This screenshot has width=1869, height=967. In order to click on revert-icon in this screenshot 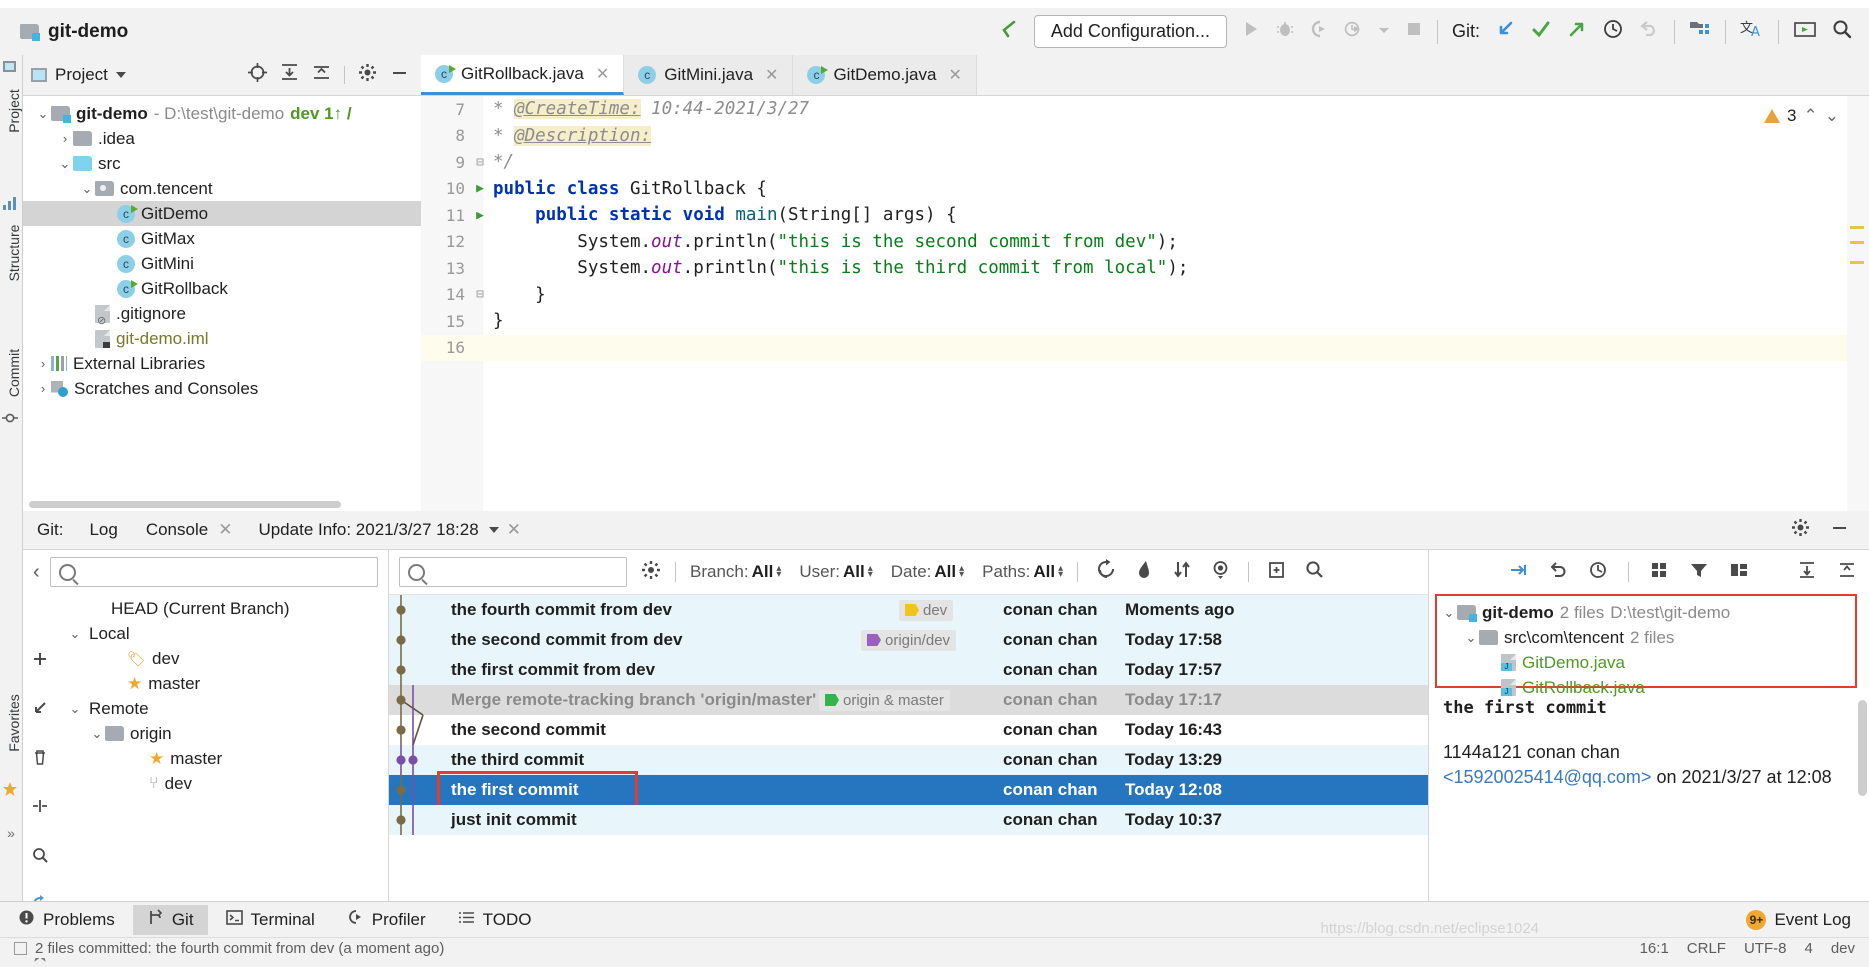, I will do `click(1558, 572)`.